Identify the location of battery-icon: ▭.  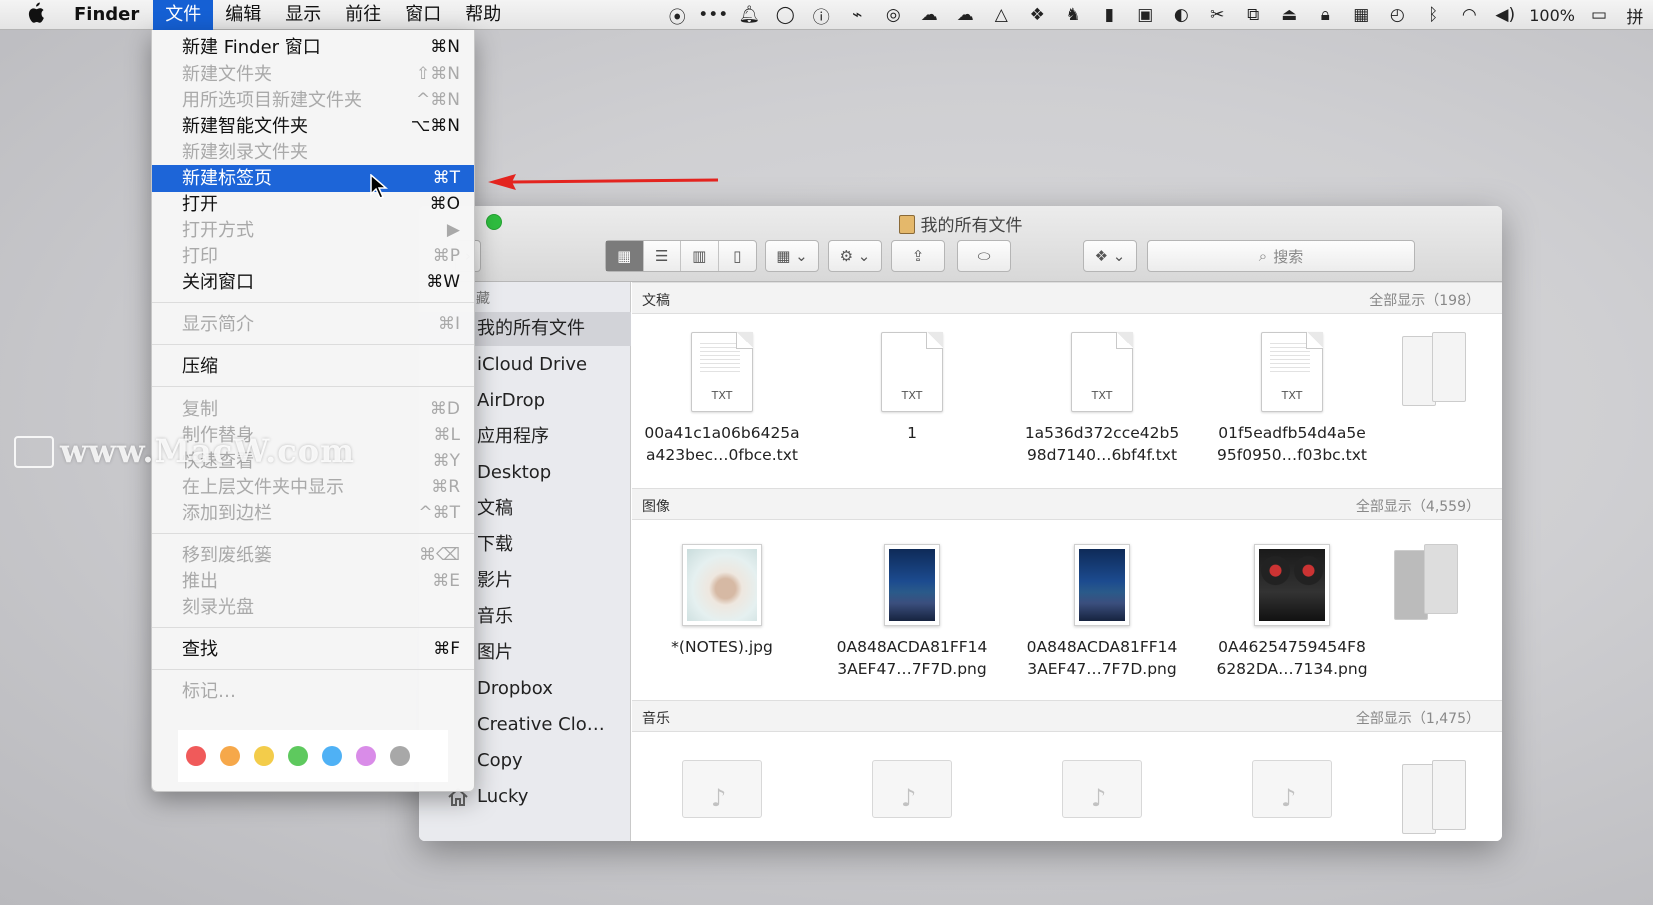
(1599, 15).